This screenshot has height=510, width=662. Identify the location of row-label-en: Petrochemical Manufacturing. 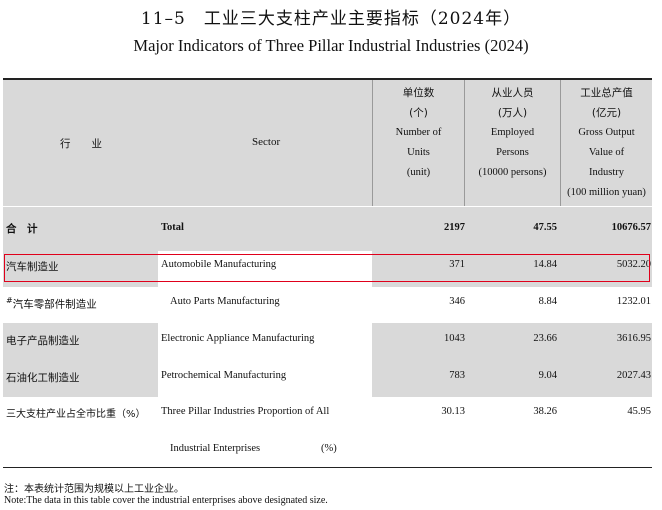
(224, 375).